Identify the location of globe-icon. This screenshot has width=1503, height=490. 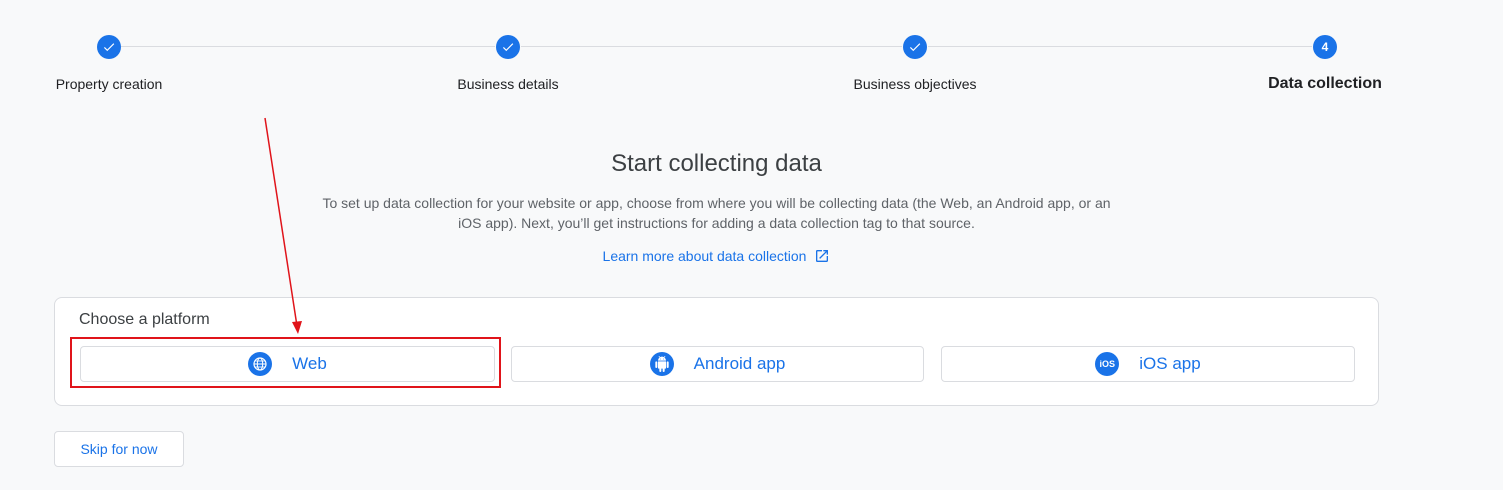
(260, 364).